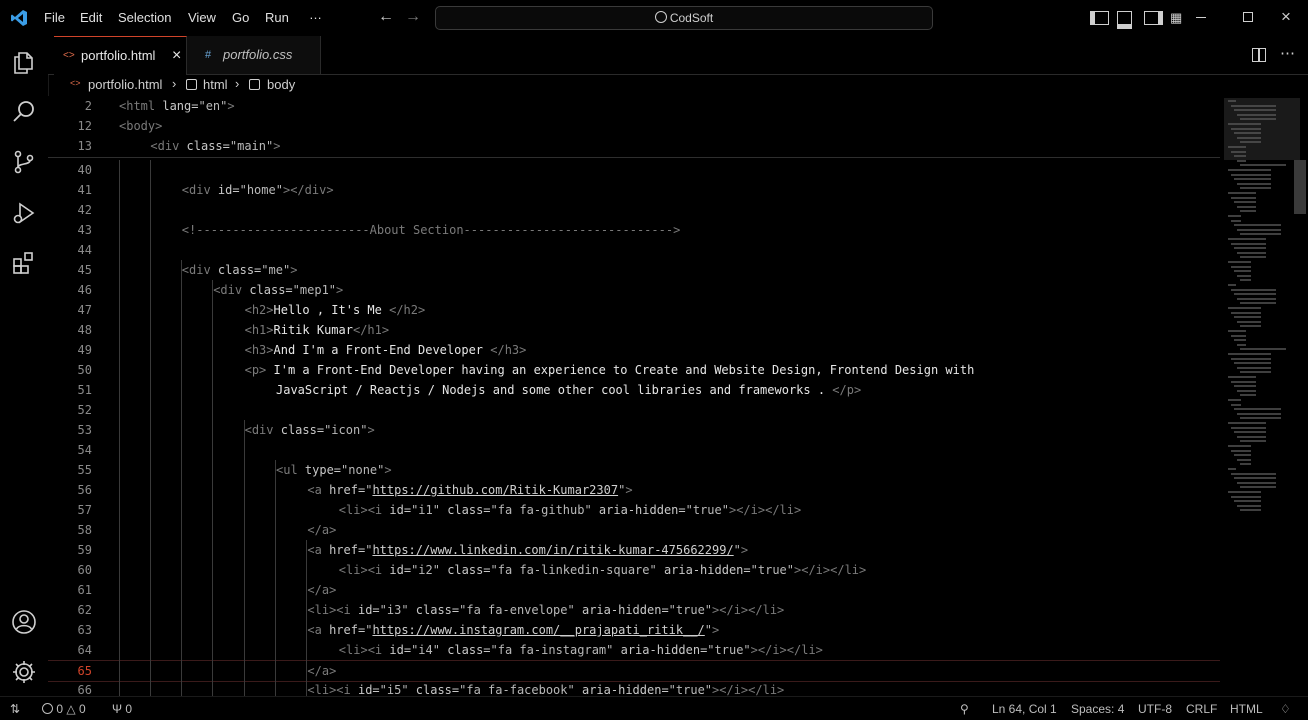 Image resolution: width=1308 pixels, height=720 pixels. What do you see at coordinates (634, 450) in the screenshot?
I see `code-line: 54` at bounding box center [634, 450].